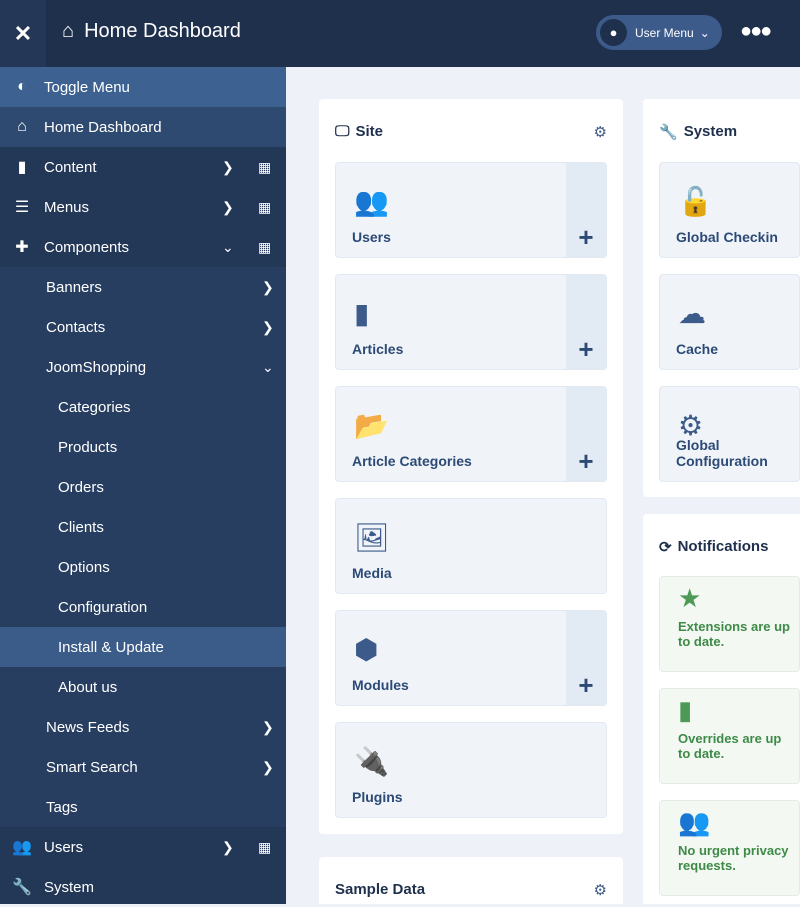 The image size is (800, 907). I want to click on tile-modules: ⬢ Modules +, so click(471, 658).